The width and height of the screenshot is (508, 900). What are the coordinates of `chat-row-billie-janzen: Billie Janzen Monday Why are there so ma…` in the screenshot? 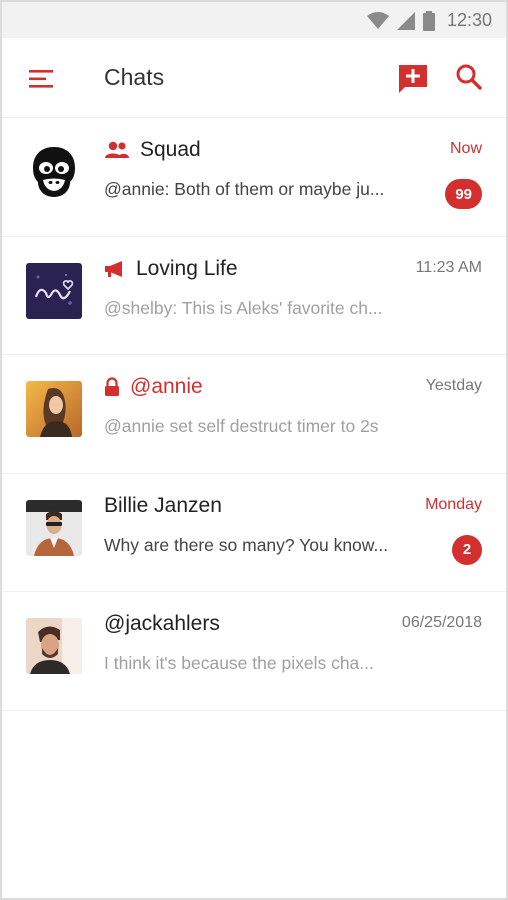 It's located at (254, 533).